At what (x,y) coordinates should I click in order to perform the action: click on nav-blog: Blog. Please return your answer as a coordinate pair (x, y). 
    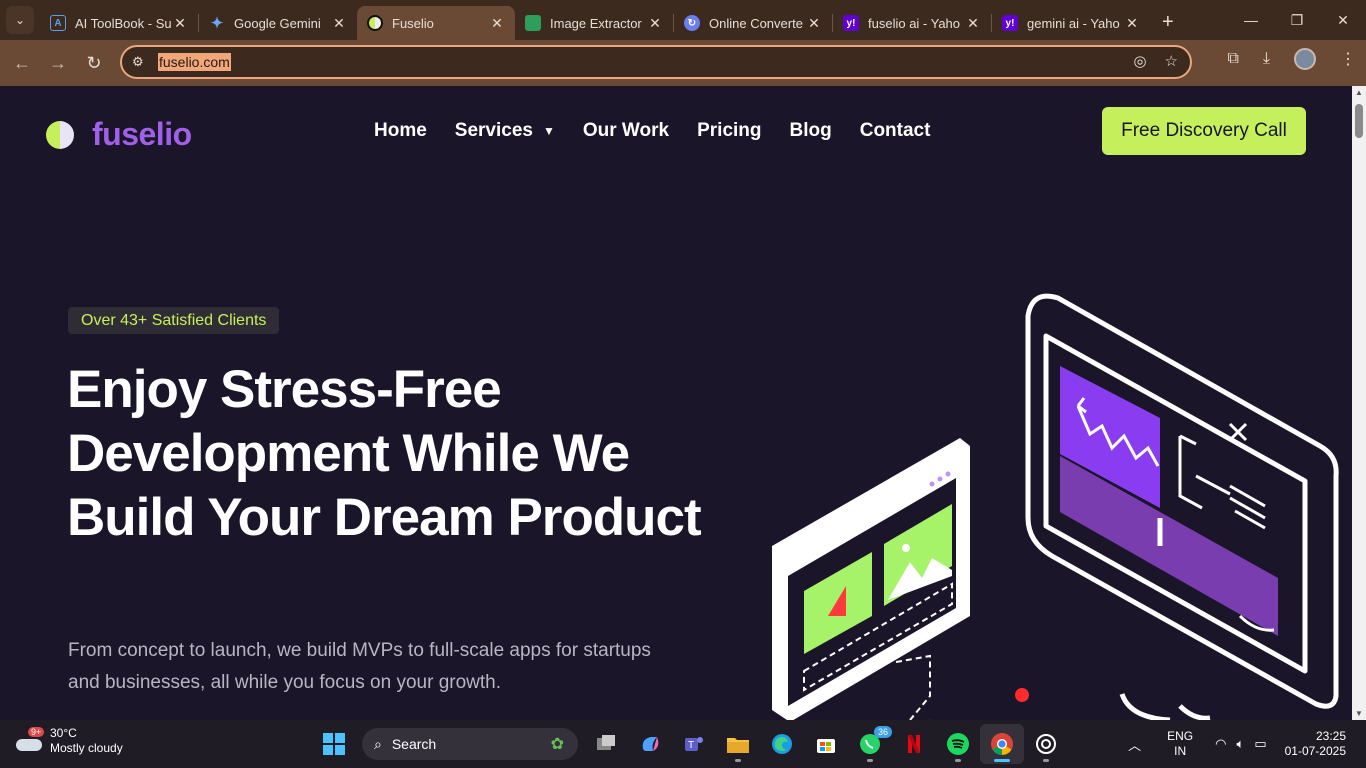
    Looking at the image, I should click on (811, 131).